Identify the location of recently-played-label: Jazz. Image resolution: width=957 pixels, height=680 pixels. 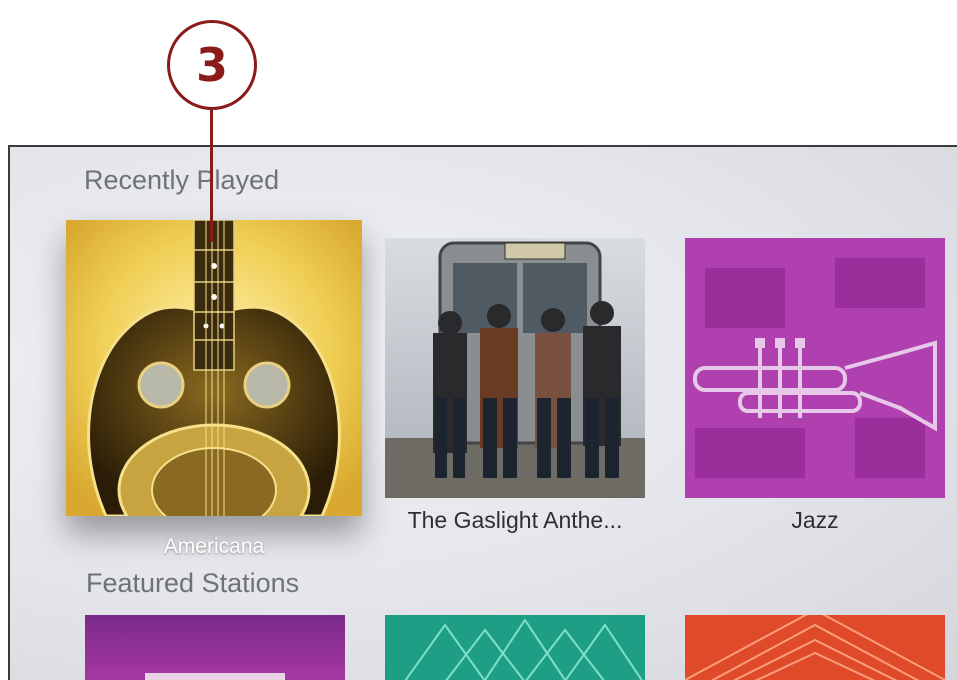
(815, 520).